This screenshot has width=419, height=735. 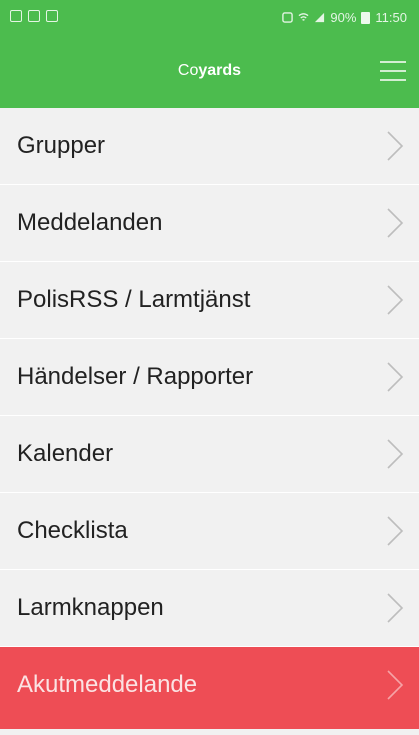 What do you see at coordinates (107, 684) in the screenshot?
I see `menu-item-label: Akutmeddelande` at bounding box center [107, 684].